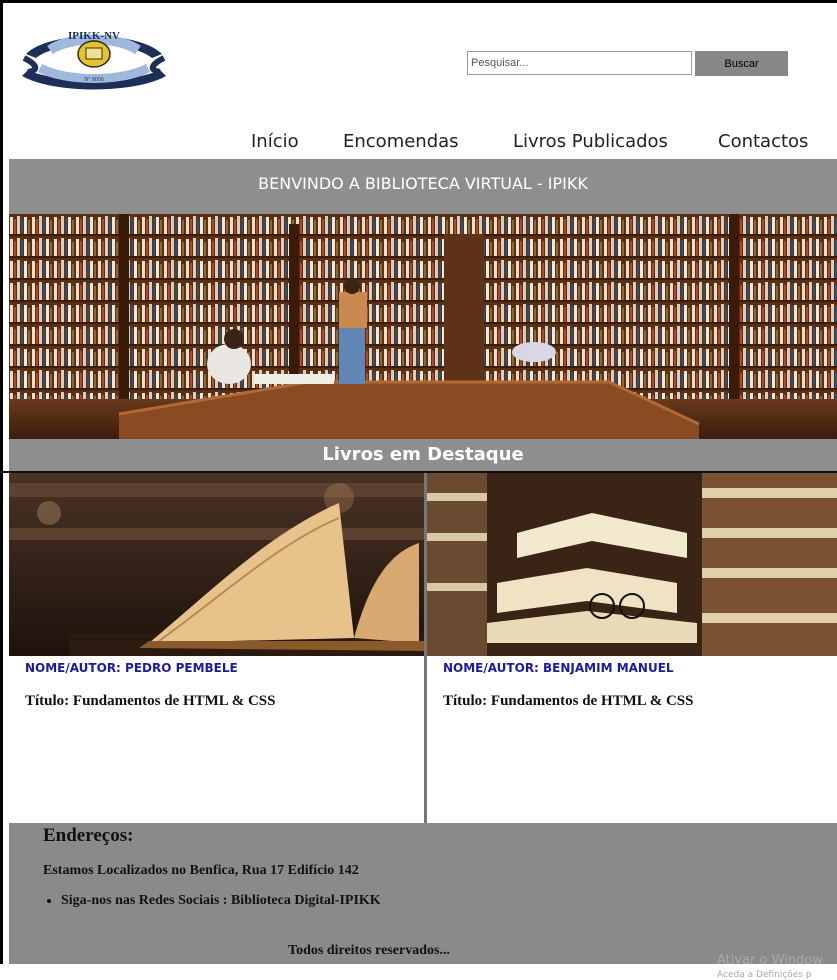 The image size is (837, 980). What do you see at coordinates (94, 80) in the screenshot?
I see `logo-number: Nº 8056` at bounding box center [94, 80].